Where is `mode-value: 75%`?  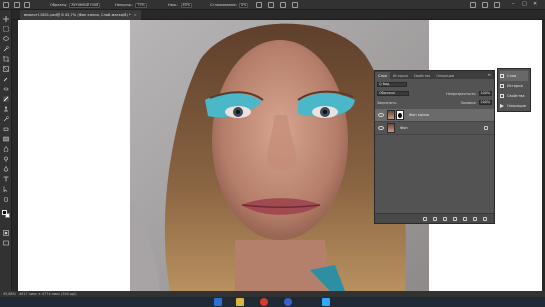
mode-value: 75% is located at coordinates (141, 5).